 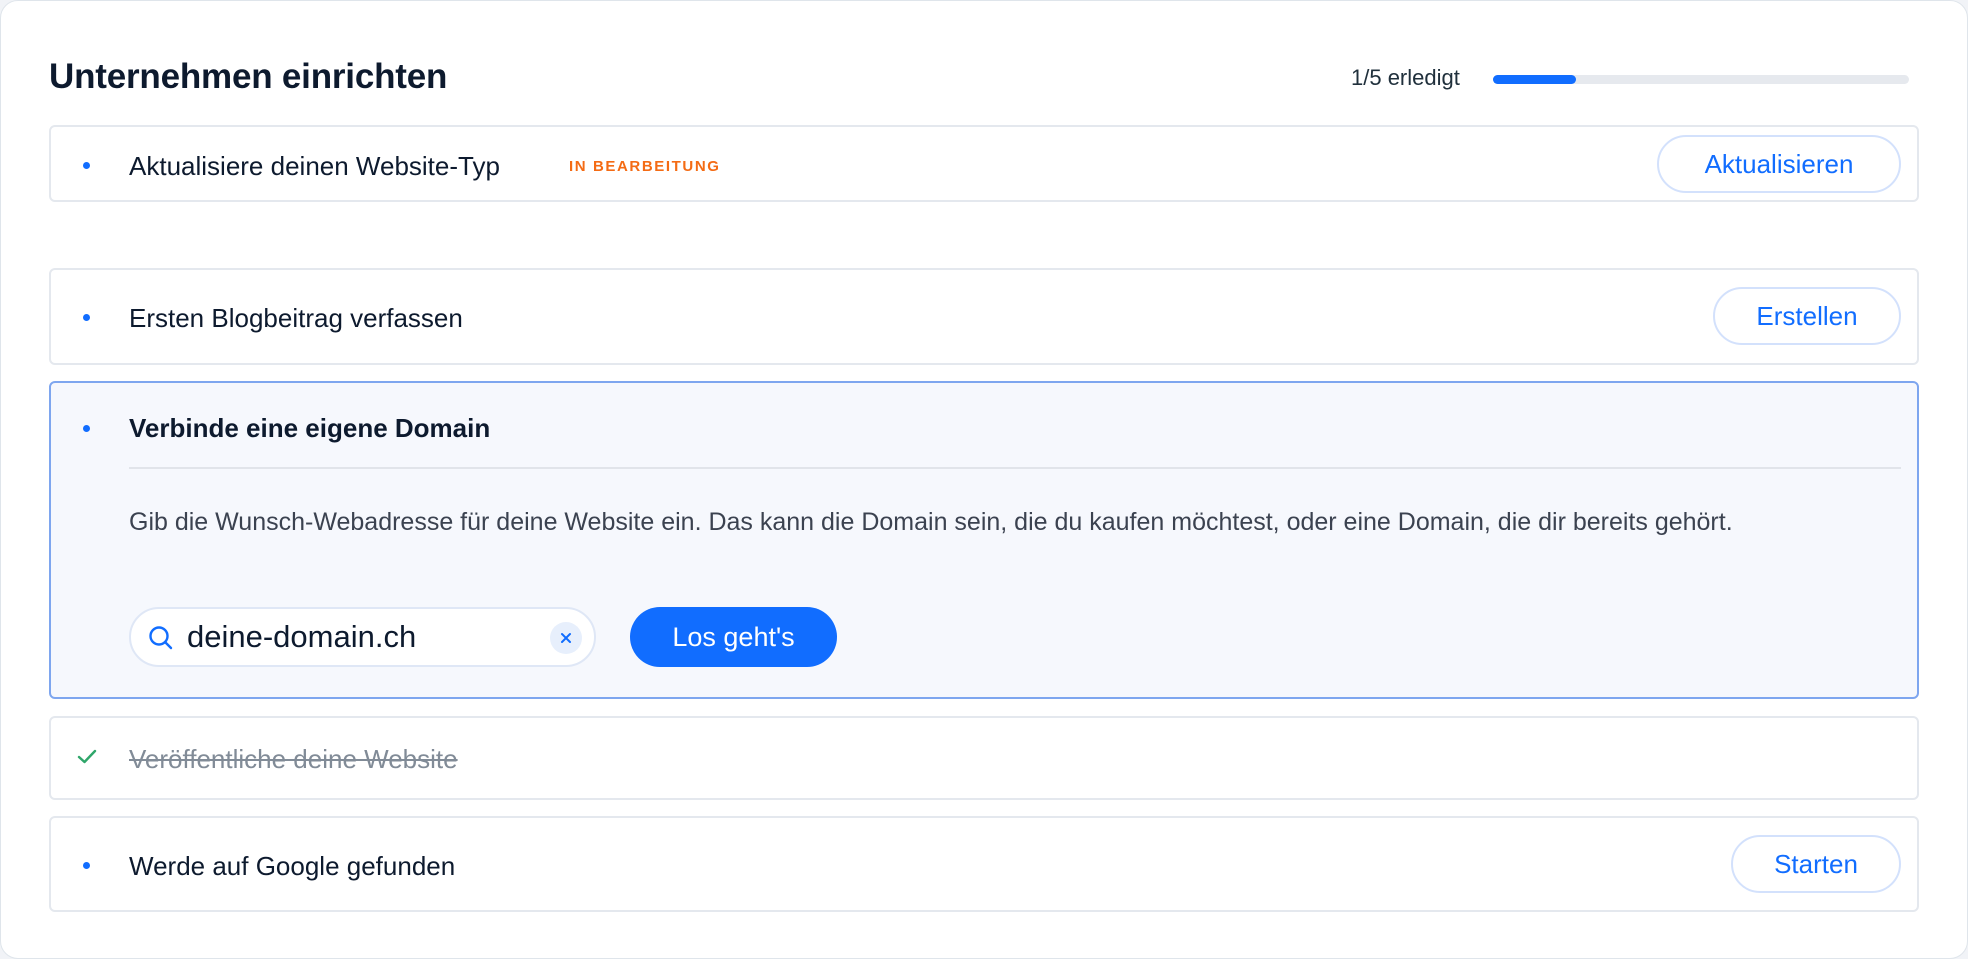 I want to click on status-badge: IN BEARBEITUNG, so click(x=645, y=166).